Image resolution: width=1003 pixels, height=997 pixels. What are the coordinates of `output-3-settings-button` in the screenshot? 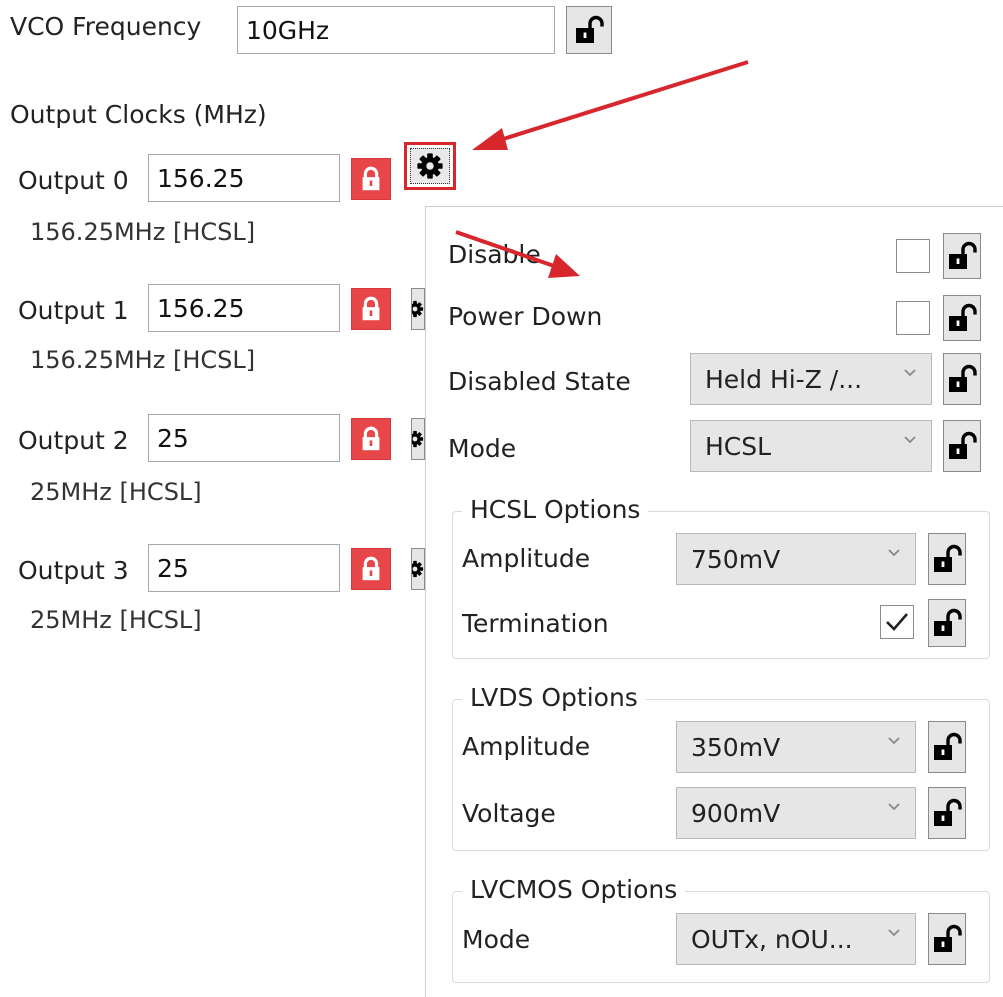 It's located at (418, 569).